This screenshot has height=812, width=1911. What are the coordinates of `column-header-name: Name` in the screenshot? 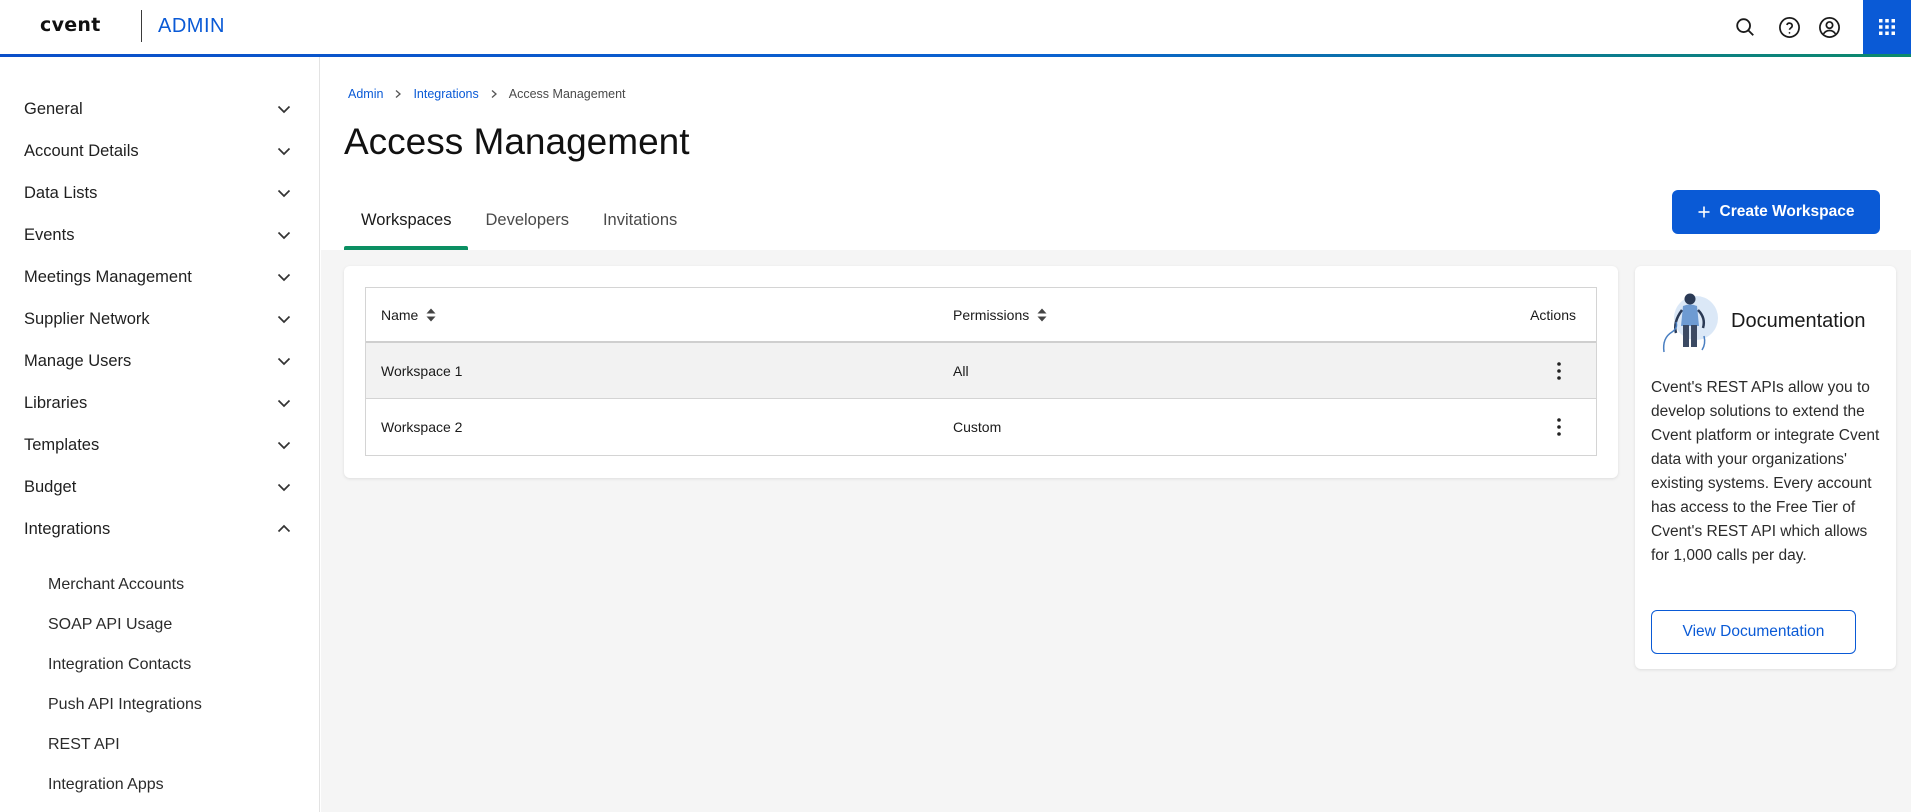 It's located at (408, 314).